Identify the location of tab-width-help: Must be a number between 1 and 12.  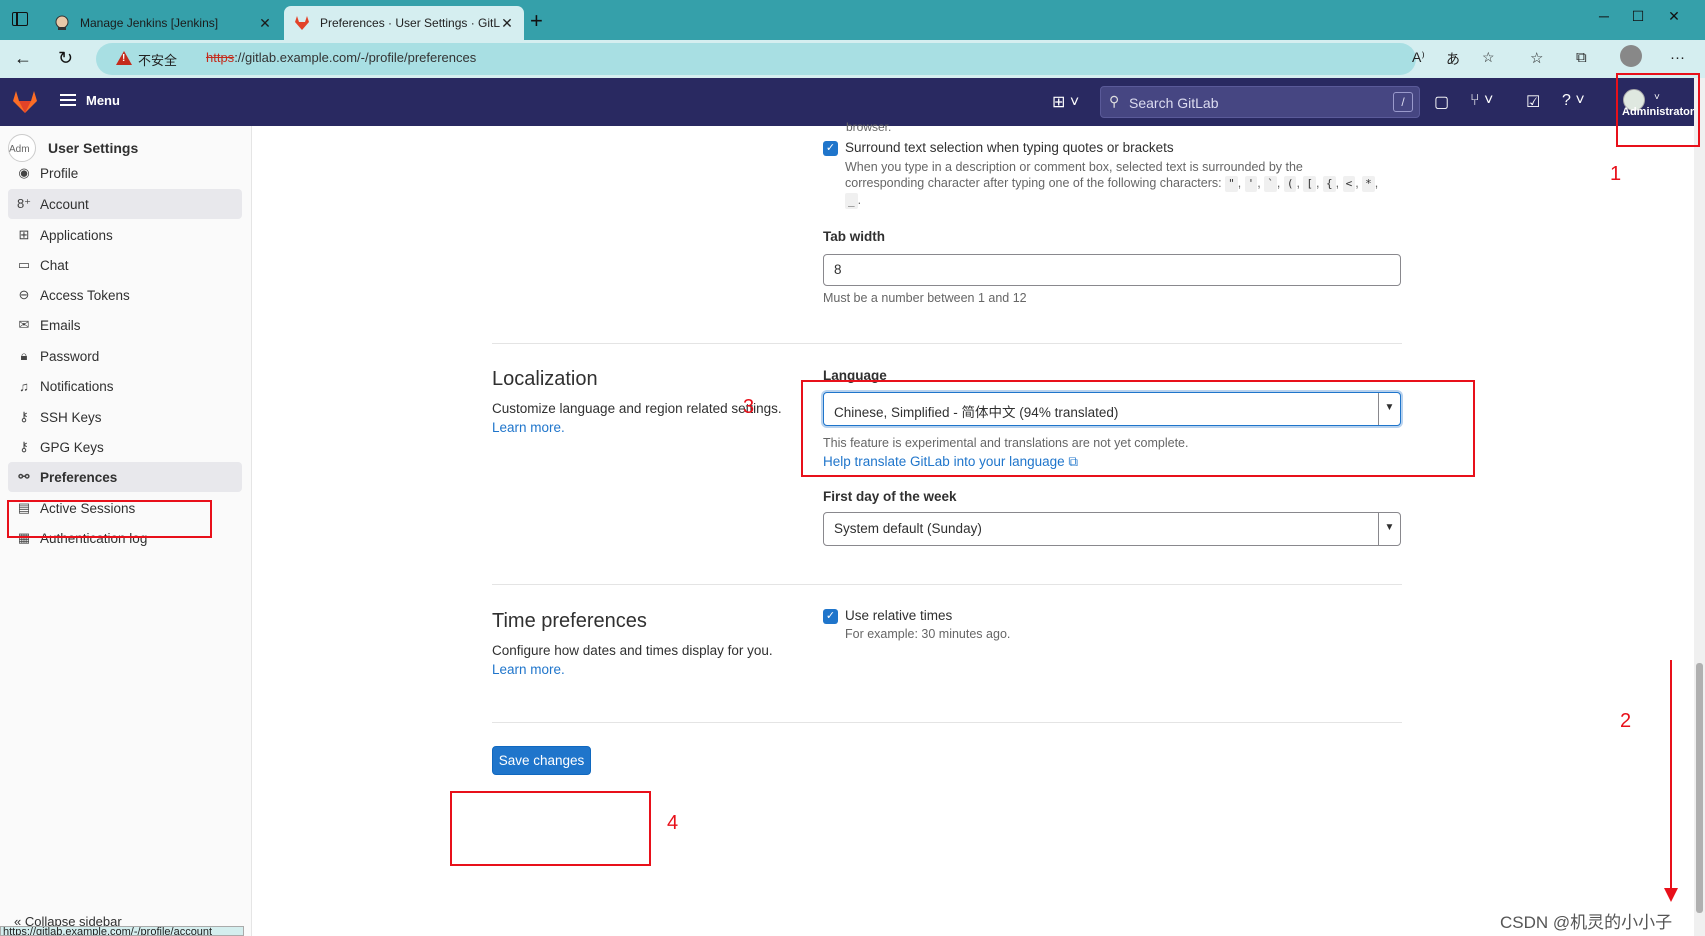
(925, 298).